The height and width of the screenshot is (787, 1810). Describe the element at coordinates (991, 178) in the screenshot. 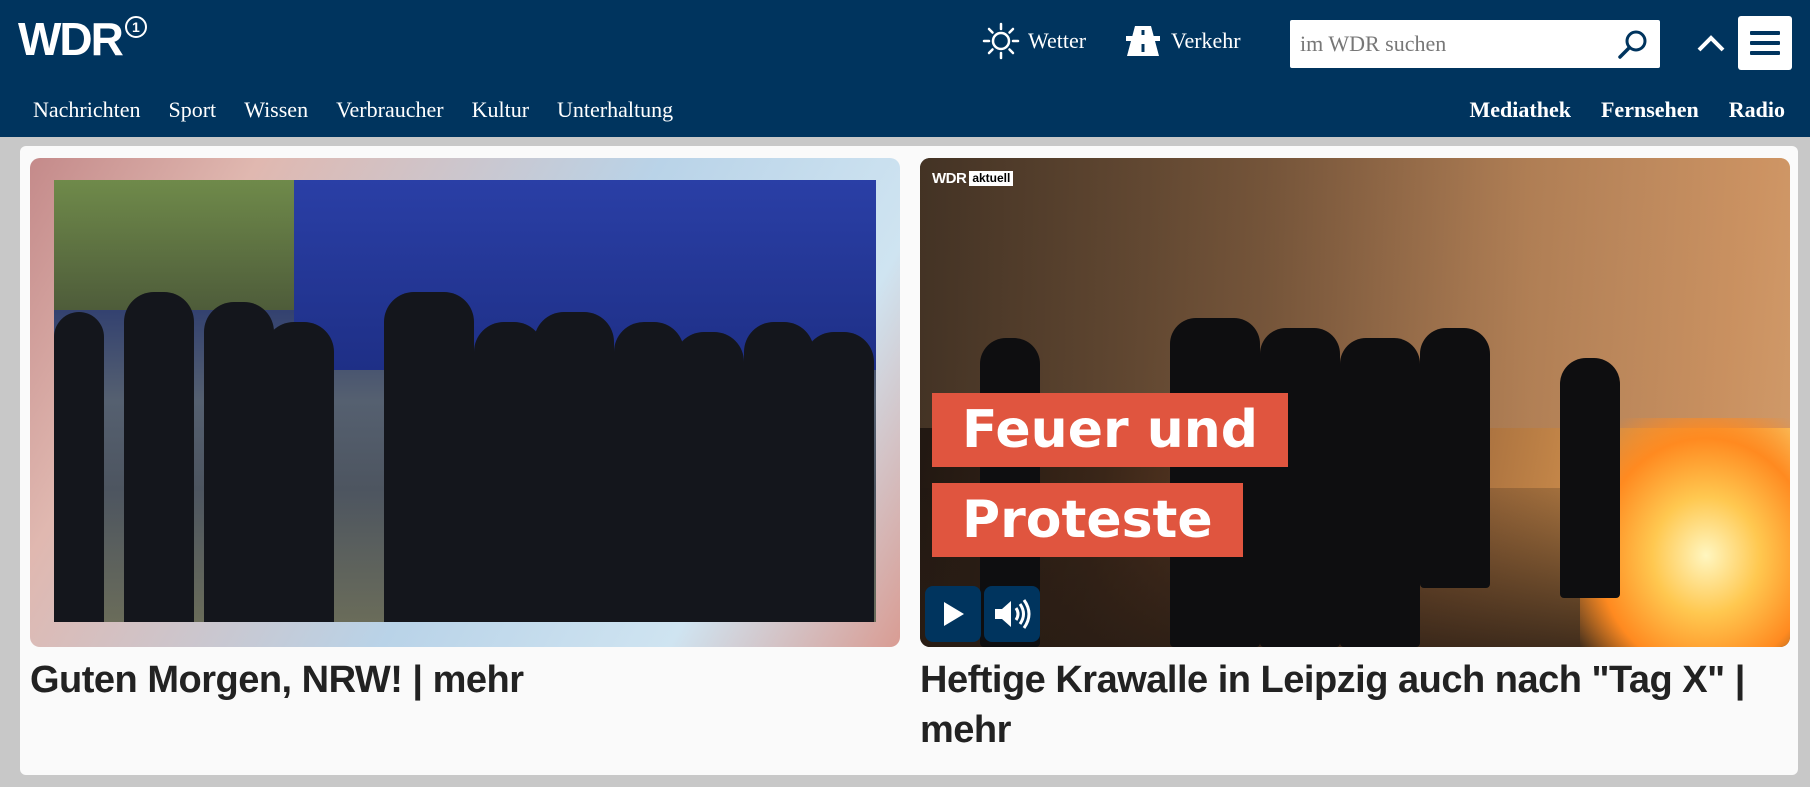

I see `badge-label: aktuell` at that location.